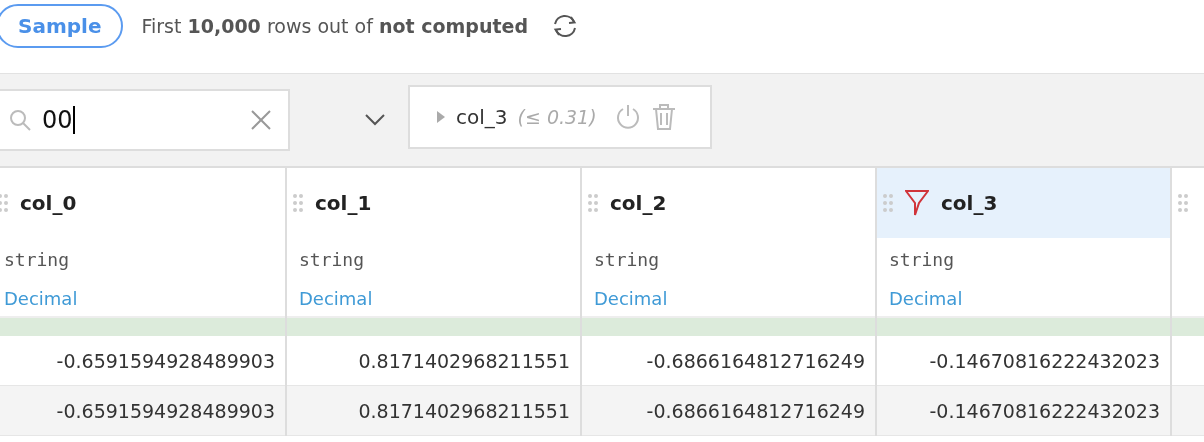 This screenshot has width=1204, height=442. Describe the element at coordinates (441, 117) in the screenshot. I see `expand-icon` at that location.